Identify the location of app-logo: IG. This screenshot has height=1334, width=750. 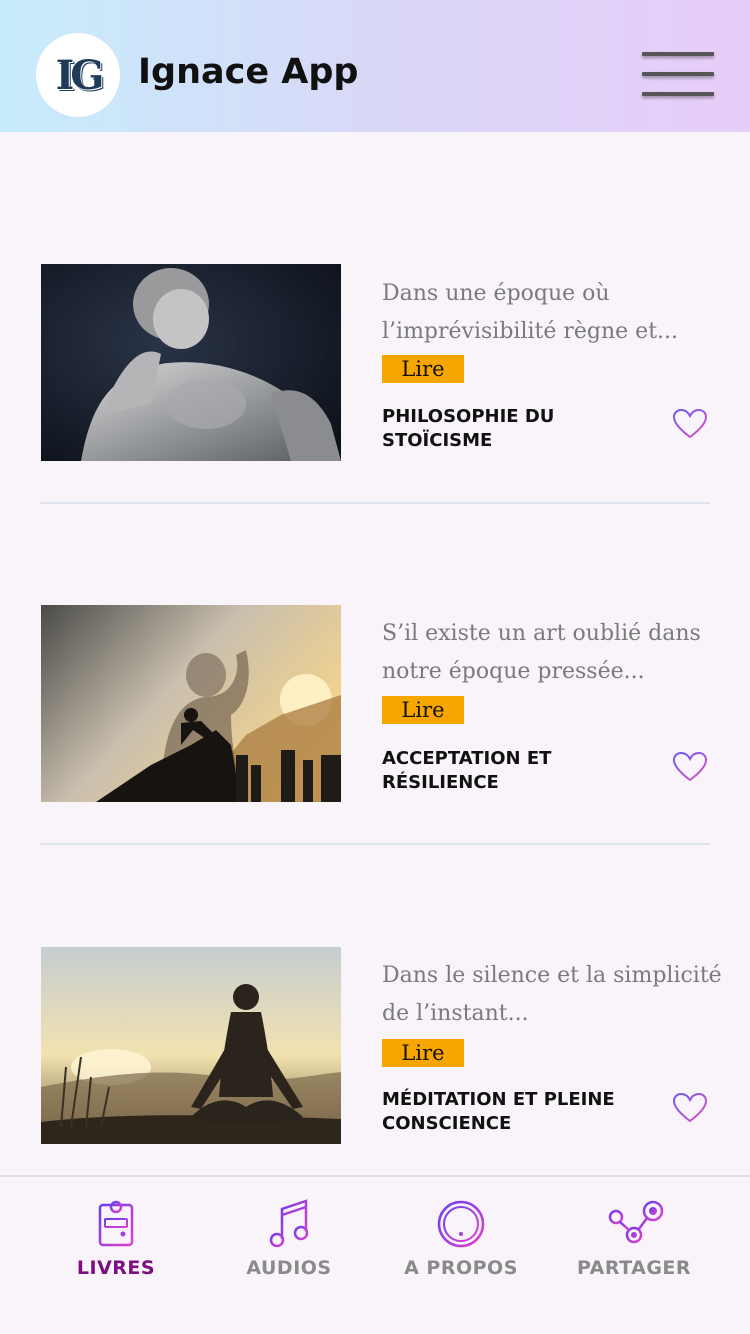
(78, 75).